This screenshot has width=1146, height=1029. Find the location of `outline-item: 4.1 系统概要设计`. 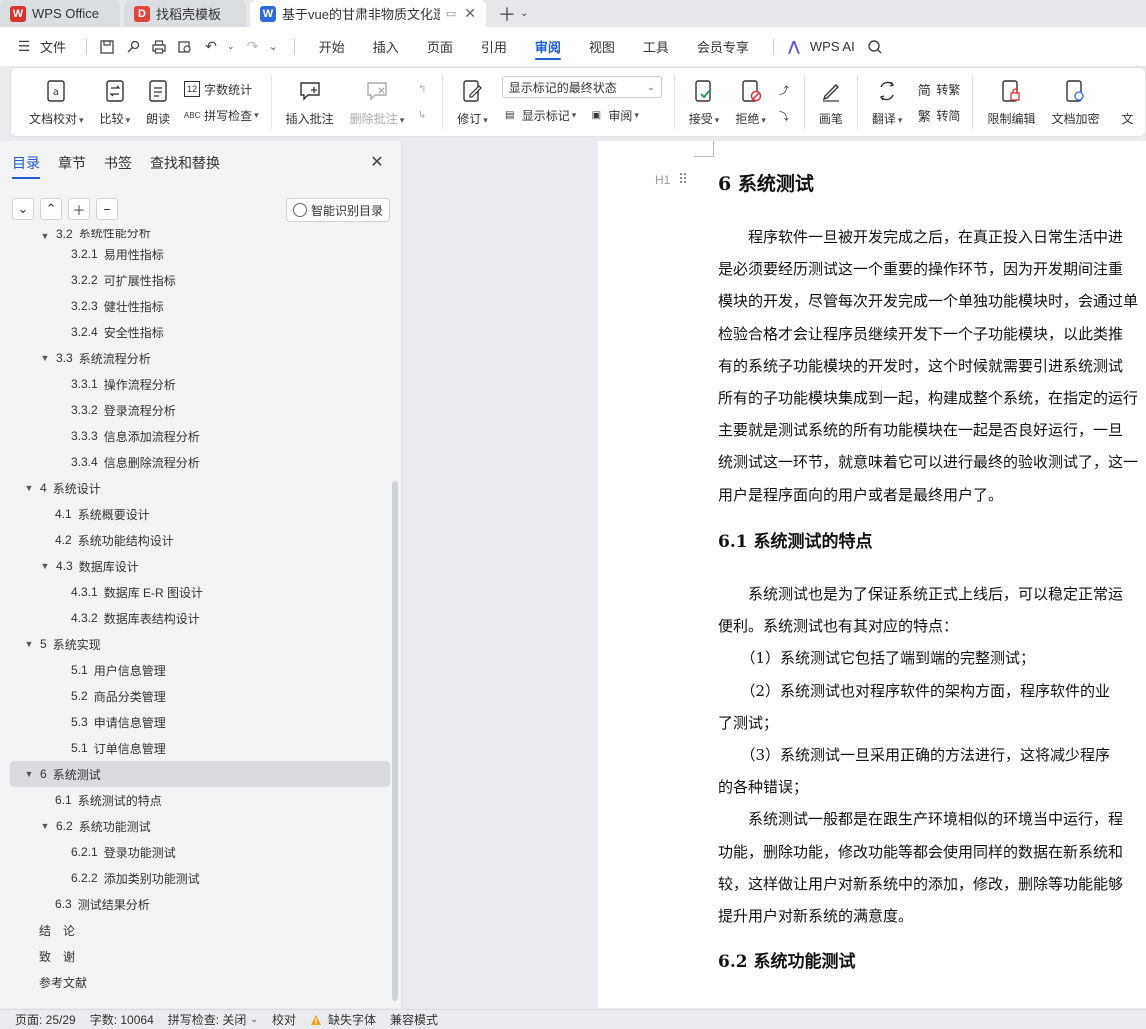

outline-item: 4.1 系统概要设计 is located at coordinates (200, 514).